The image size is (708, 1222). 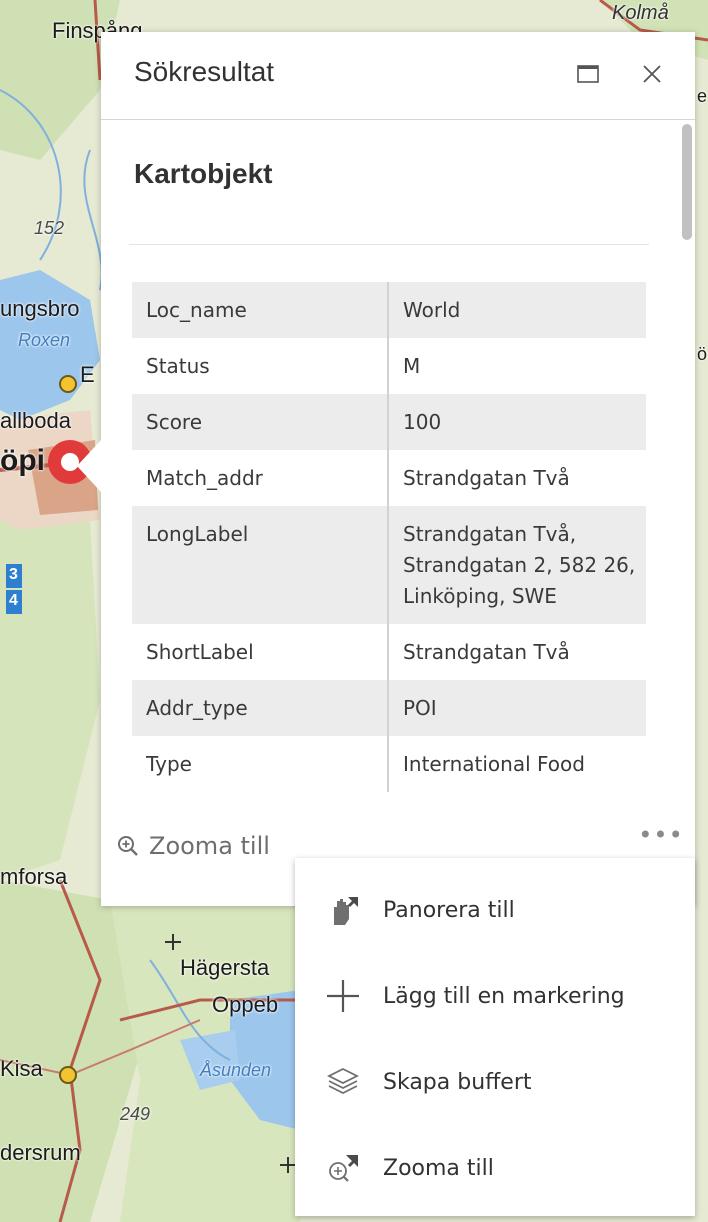 I want to click on menu-item-pan-to: Panorera till, so click(x=495, y=910).